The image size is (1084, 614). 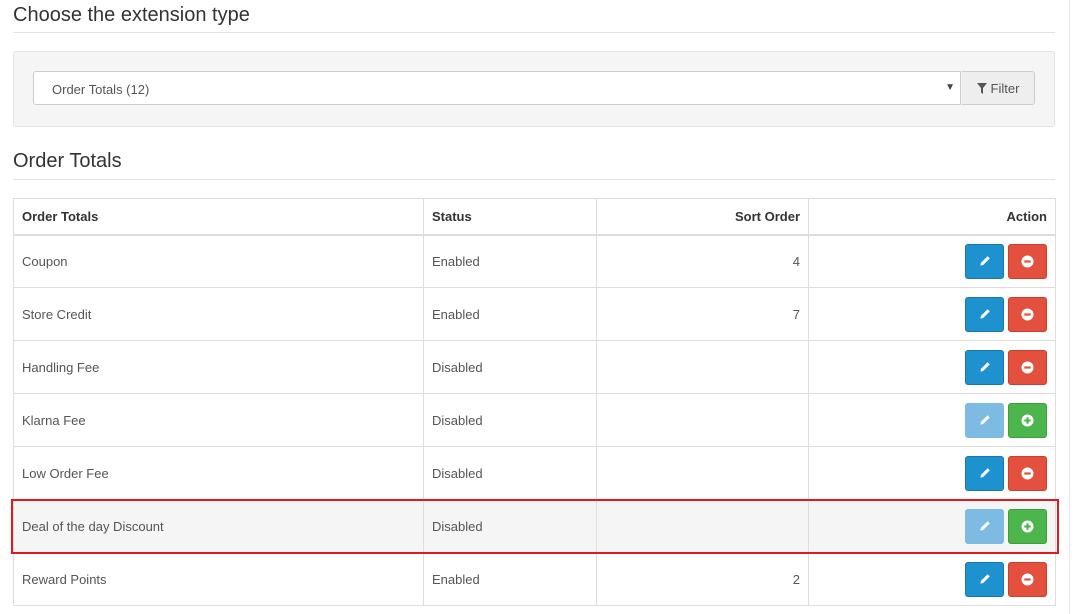 I want to click on column-header-sort-order: Sort Order, so click(x=702, y=217).